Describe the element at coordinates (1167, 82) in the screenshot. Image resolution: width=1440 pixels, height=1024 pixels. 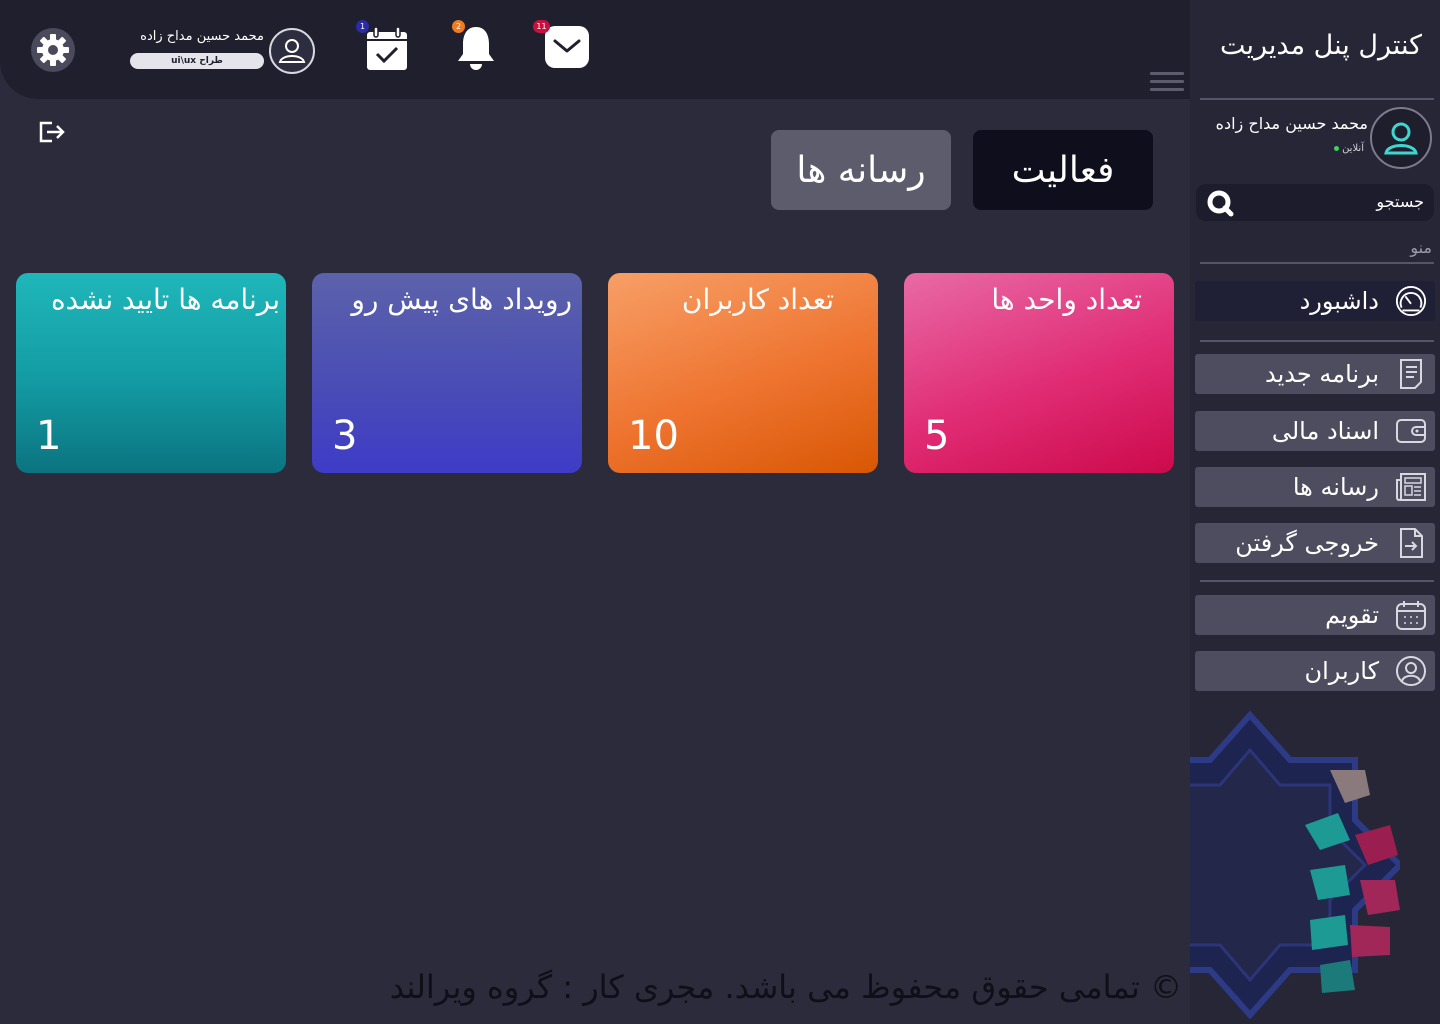
I see `hamburger-menu-icon` at that location.